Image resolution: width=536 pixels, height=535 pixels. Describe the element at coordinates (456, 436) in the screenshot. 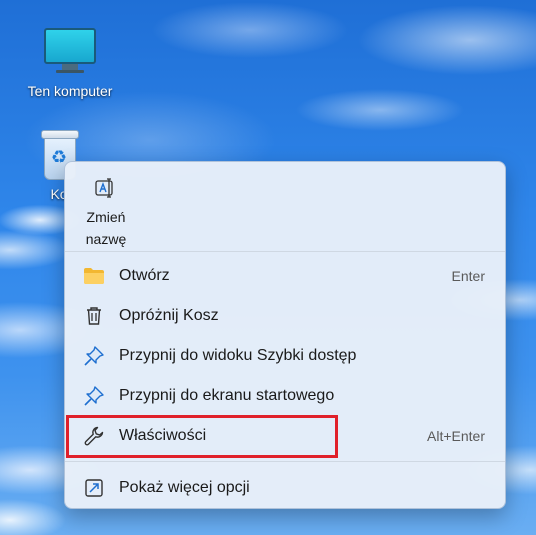

I see `menu-item-shortcut: Alt+Enter` at that location.